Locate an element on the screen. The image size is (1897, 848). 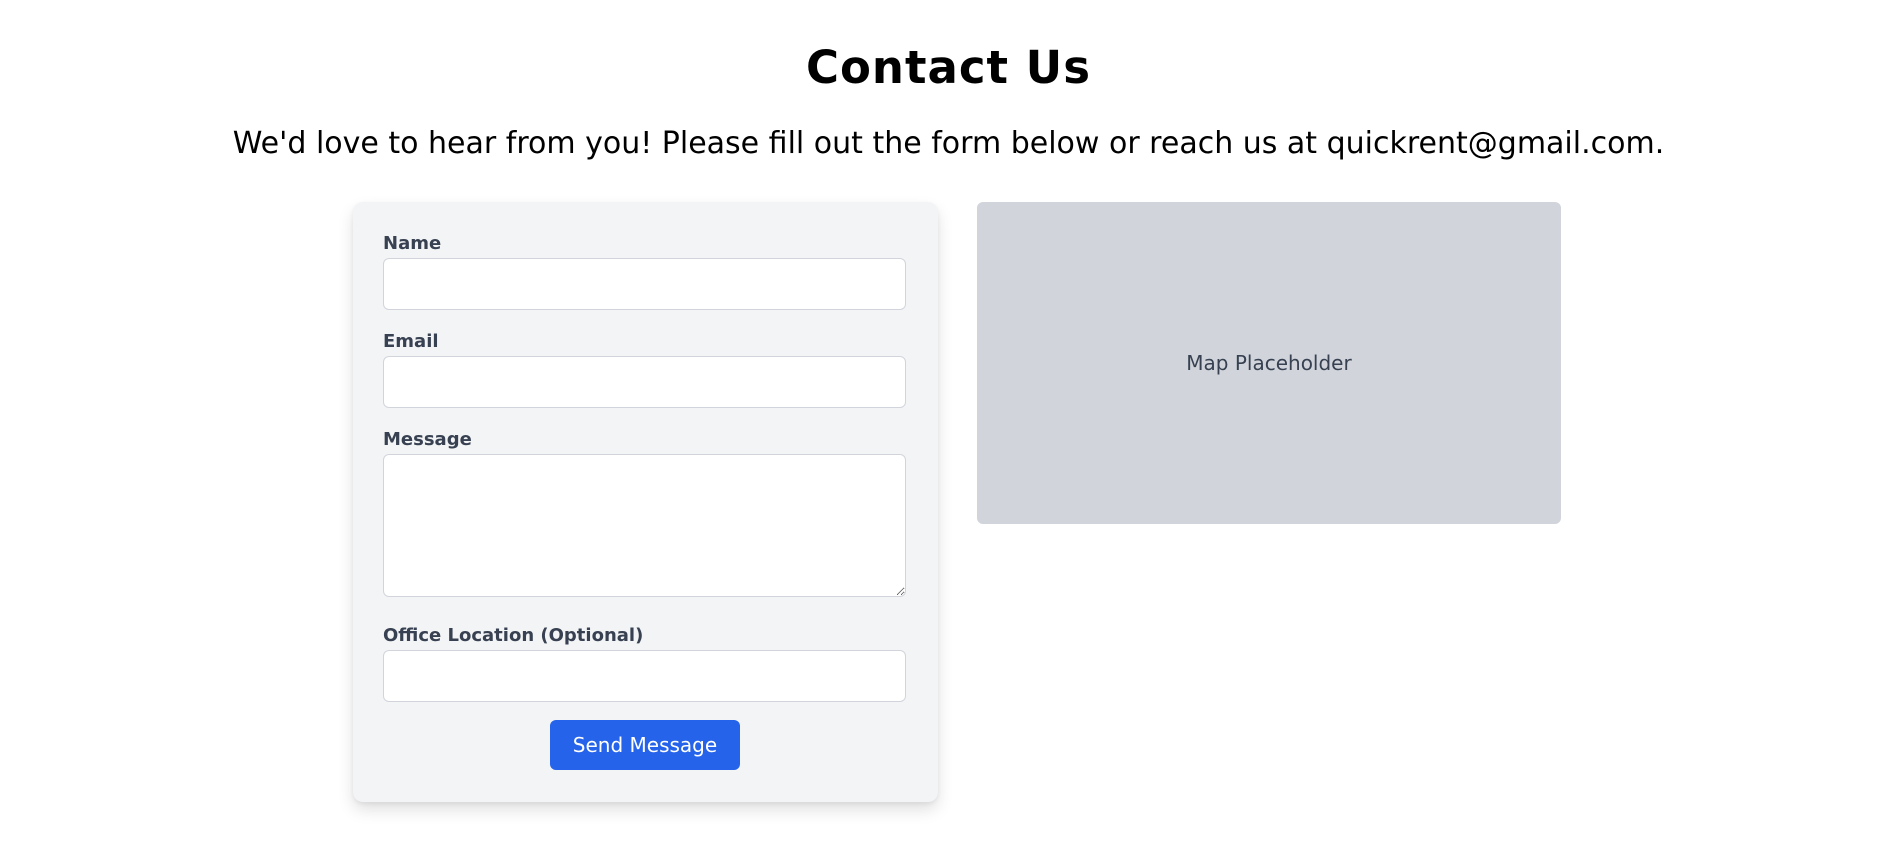
email-input is located at coordinates (644, 382).